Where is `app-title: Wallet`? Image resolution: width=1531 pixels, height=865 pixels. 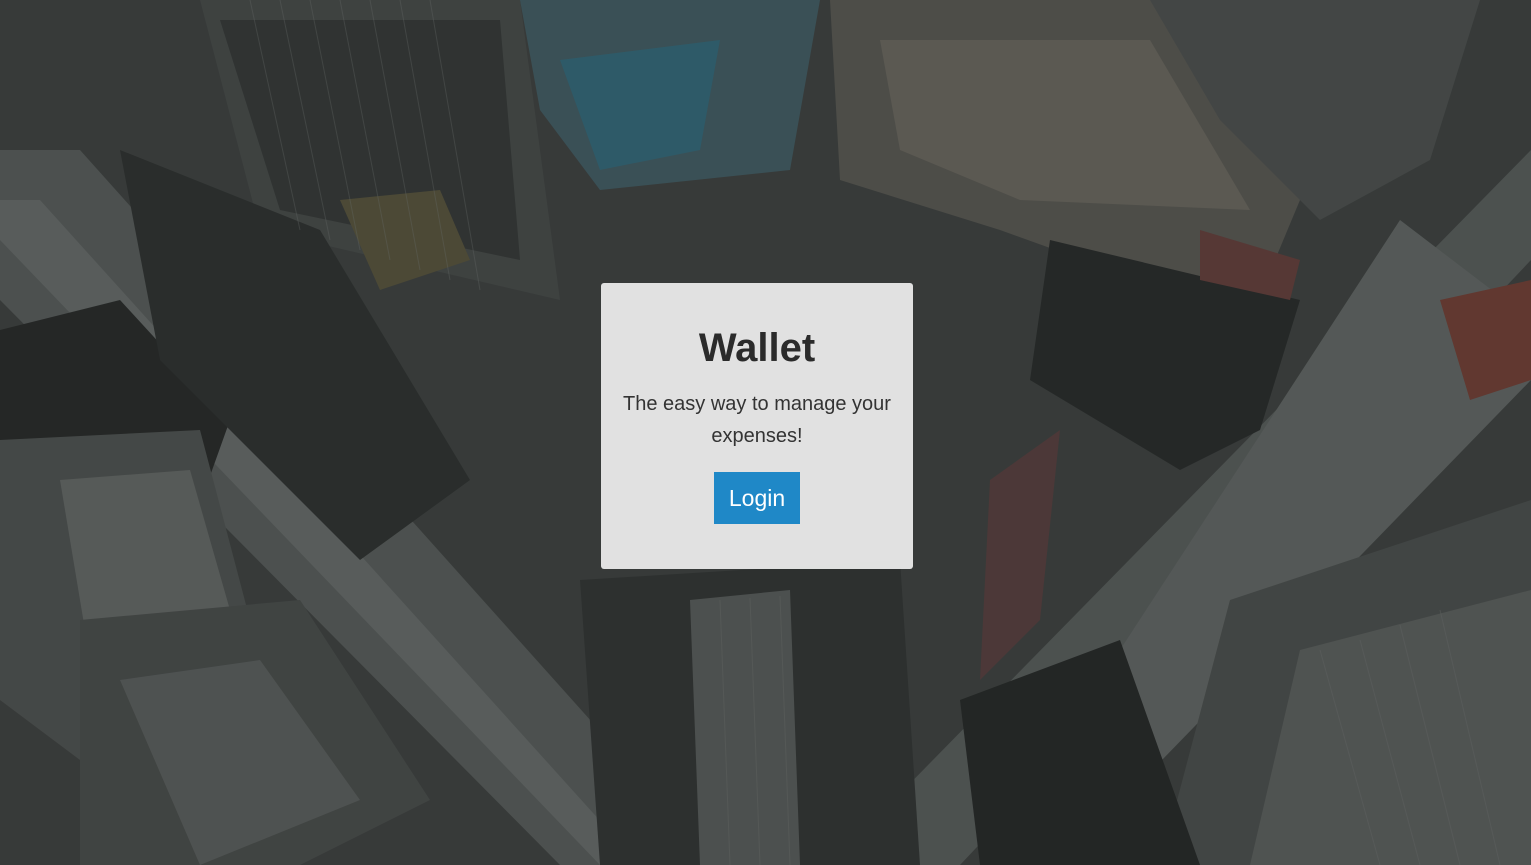
app-title: Wallet is located at coordinates (757, 348).